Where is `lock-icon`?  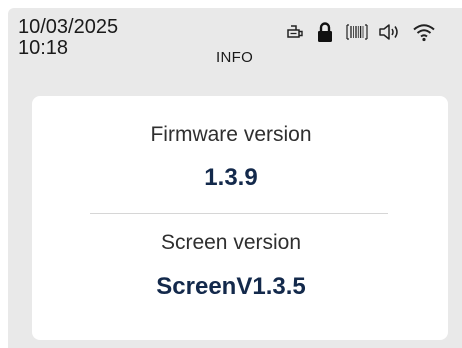
lock-icon is located at coordinates (325, 32).